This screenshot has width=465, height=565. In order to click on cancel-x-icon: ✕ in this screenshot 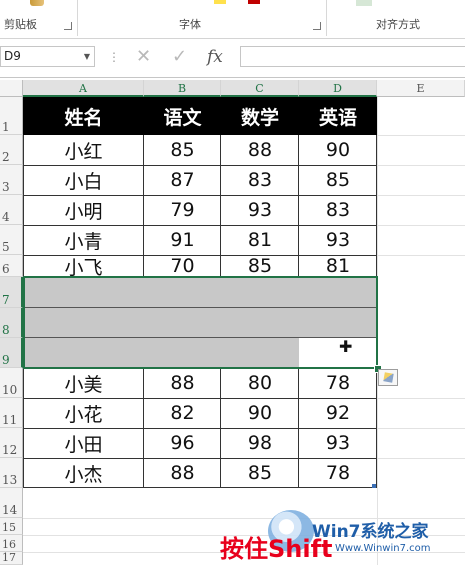, I will do `click(143, 57)`.